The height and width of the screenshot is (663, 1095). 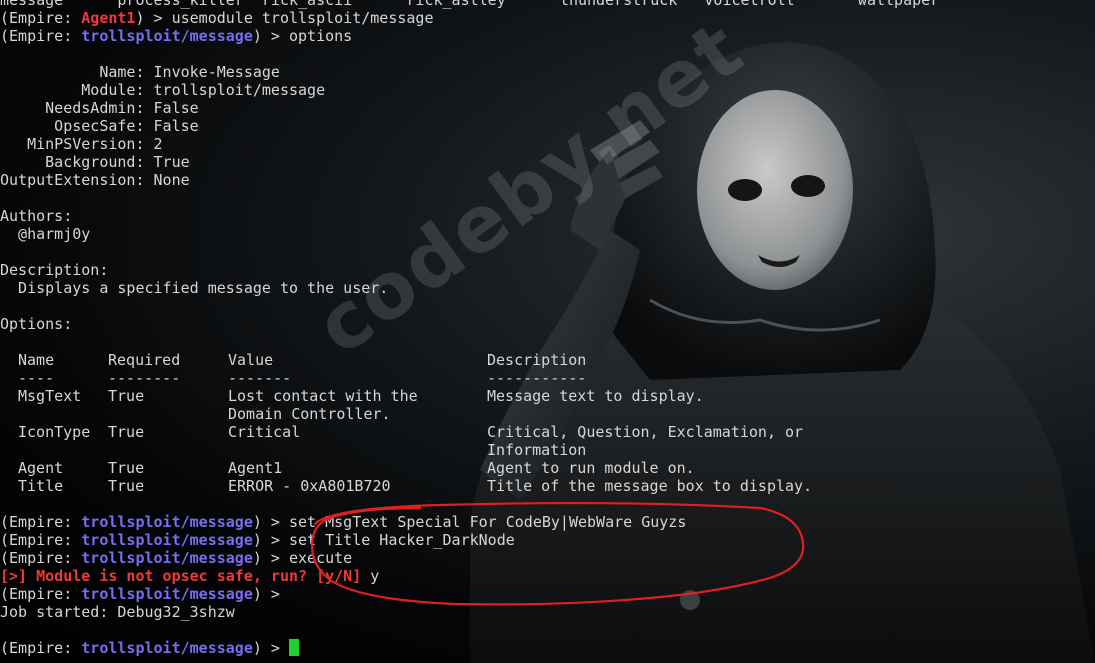 What do you see at coordinates (77, 126) in the screenshot?
I see `info-key: OpsecSafe:` at bounding box center [77, 126].